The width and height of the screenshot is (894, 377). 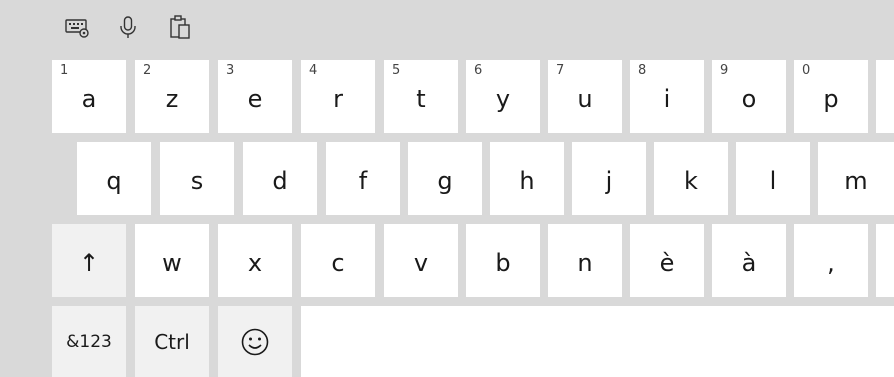 I want to click on key-label: y, so click(x=503, y=98).